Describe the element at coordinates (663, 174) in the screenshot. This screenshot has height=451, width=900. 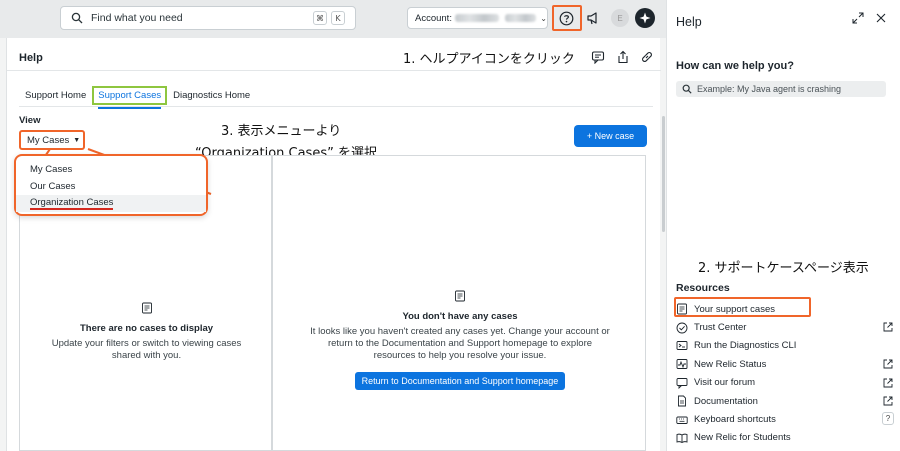
I see `scrollbar` at that location.